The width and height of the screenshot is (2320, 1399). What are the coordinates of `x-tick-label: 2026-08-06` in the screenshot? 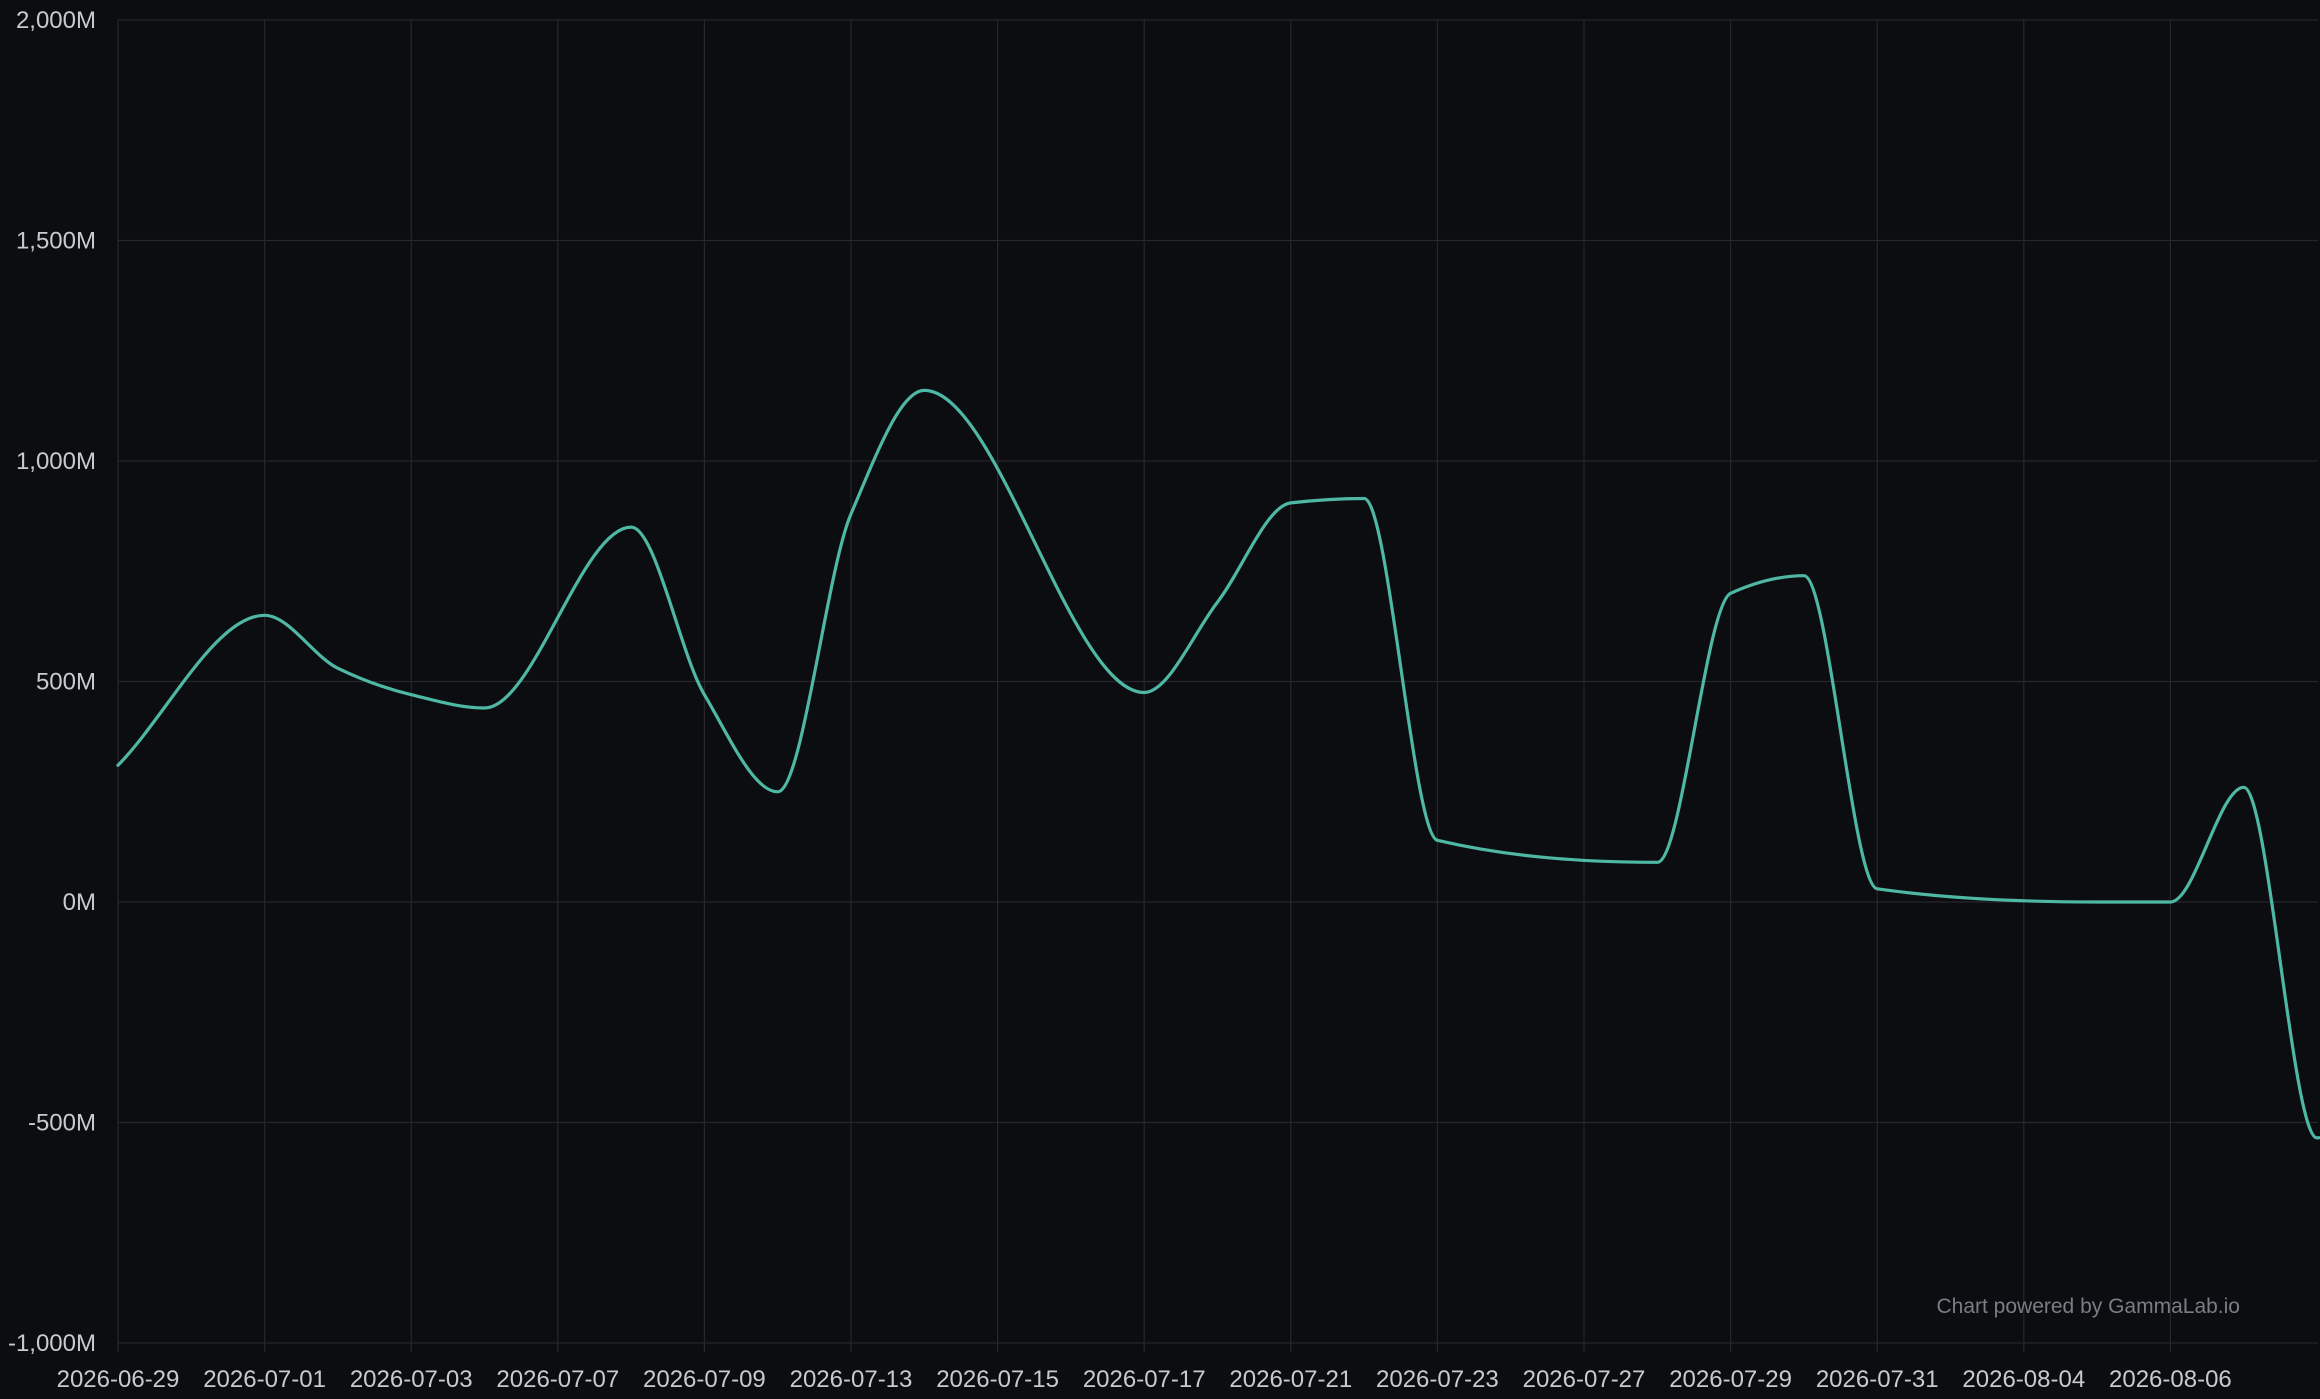 It's located at (2170, 1379).